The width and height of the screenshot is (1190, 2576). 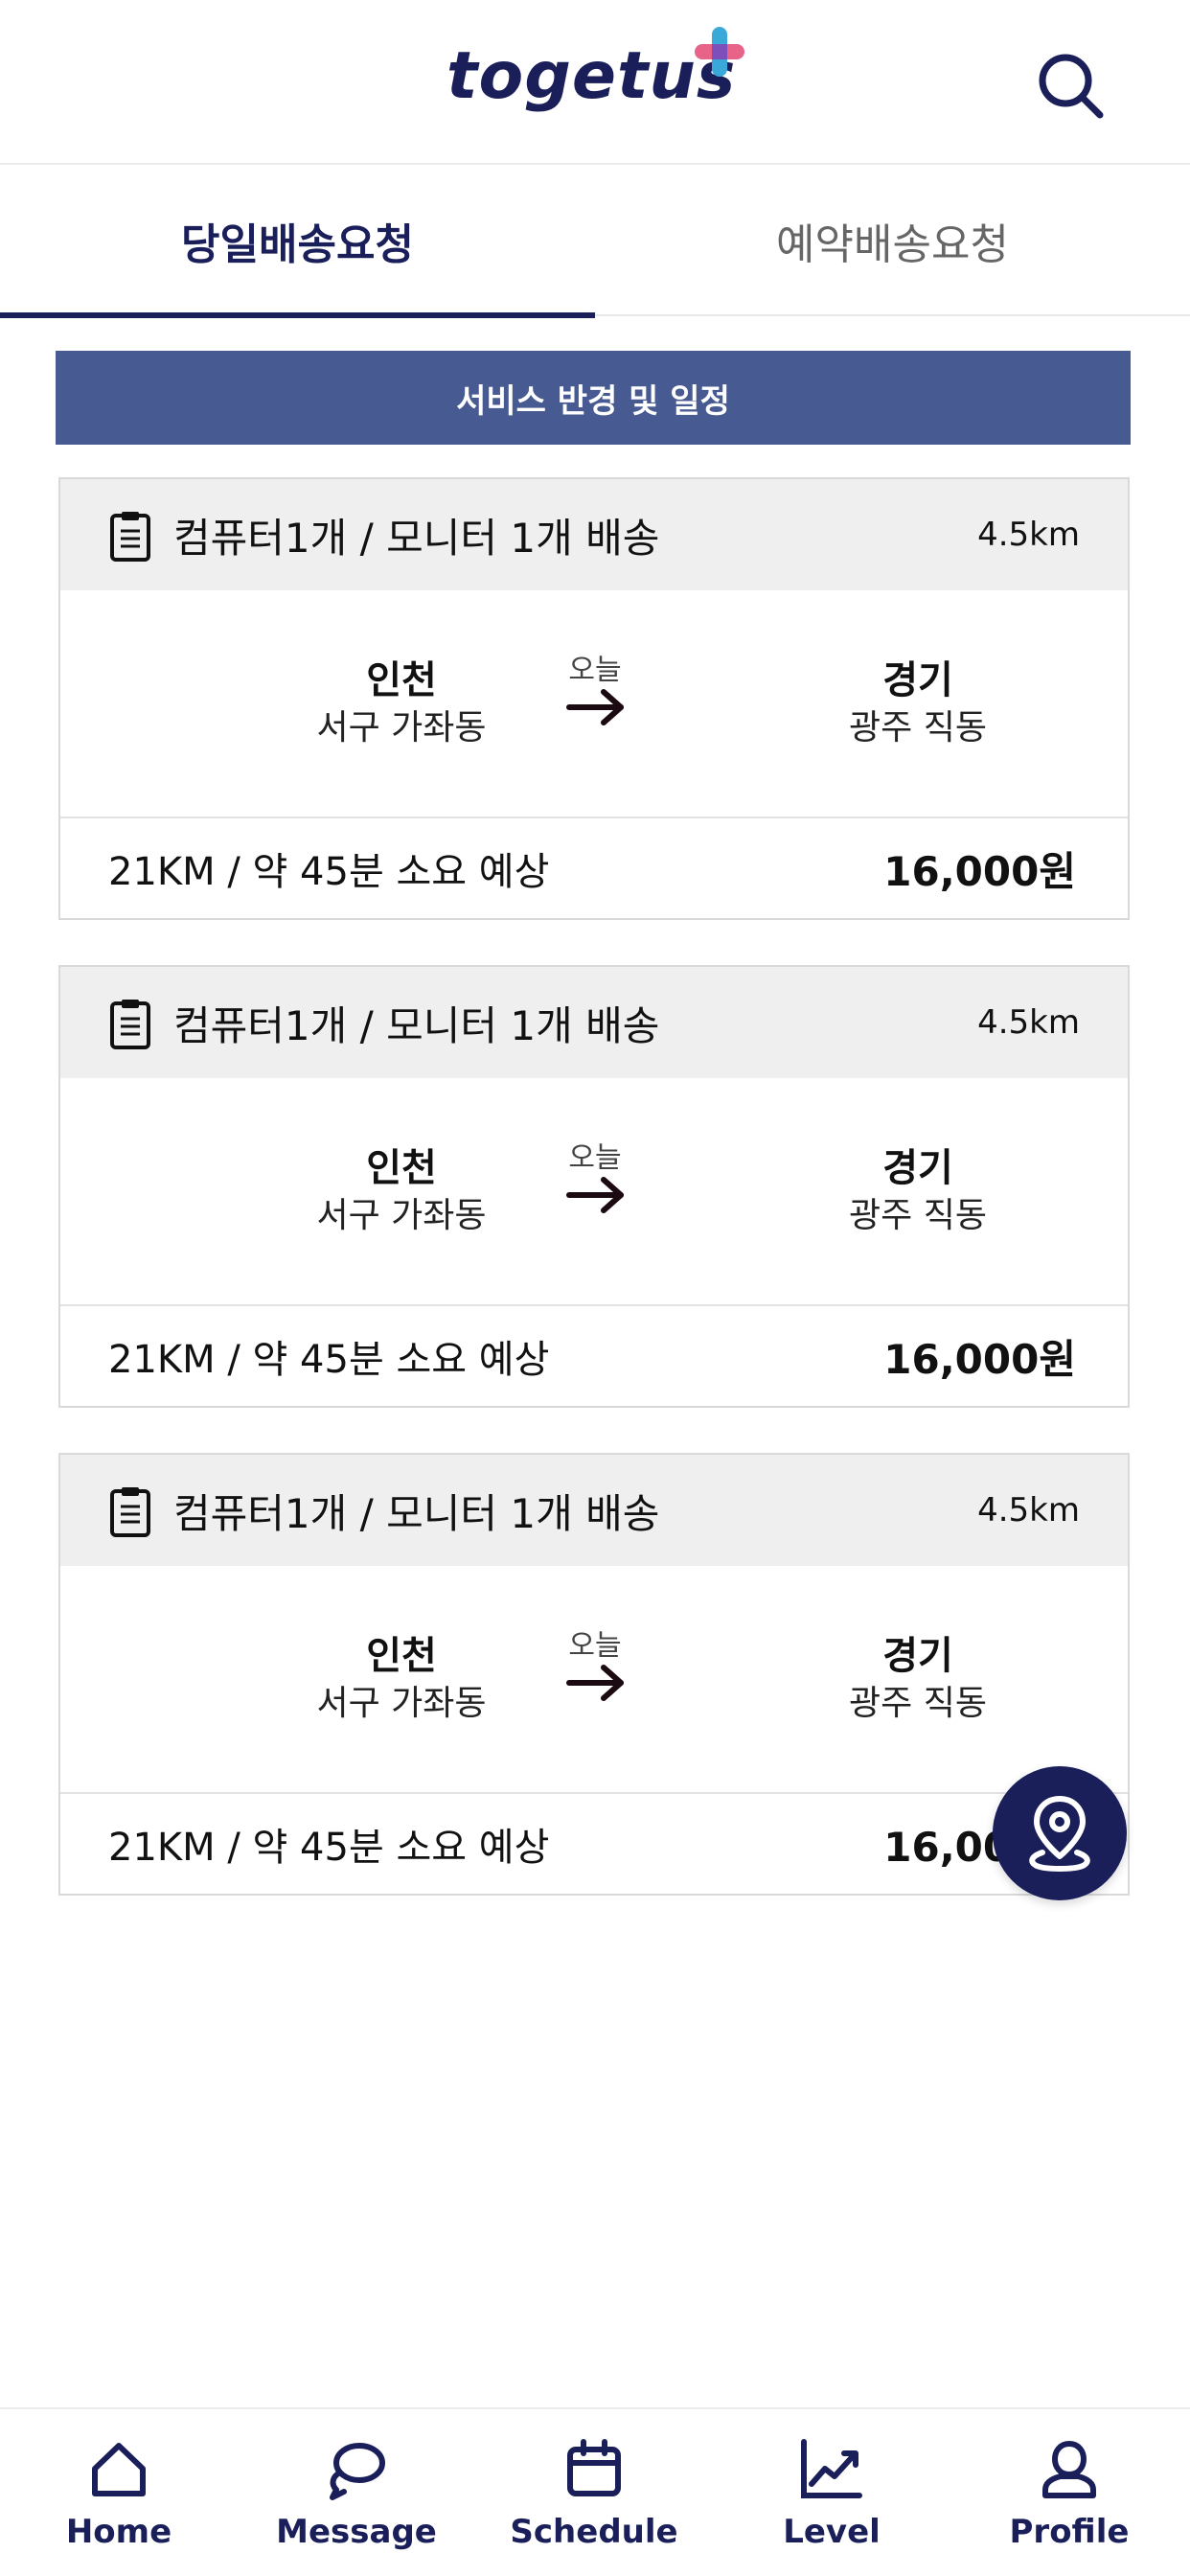 What do you see at coordinates (719, 52) in the screenshot?
I see `logo-plus-icon` at bounding box center [719, 52].